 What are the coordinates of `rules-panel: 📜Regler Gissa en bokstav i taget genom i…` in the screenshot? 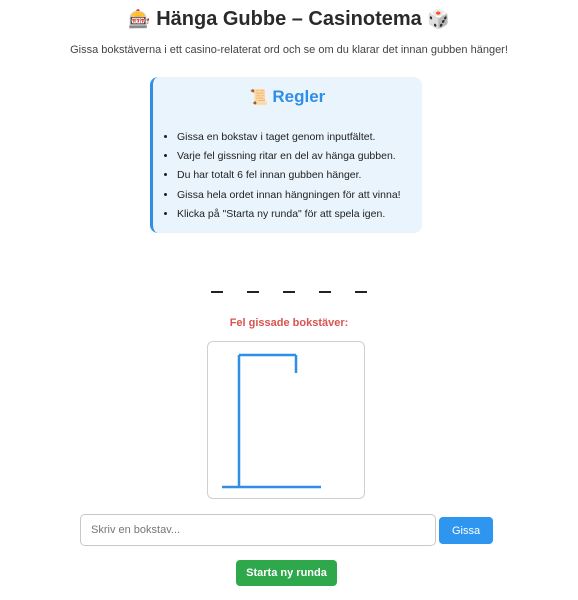 It's located at (286, 155).